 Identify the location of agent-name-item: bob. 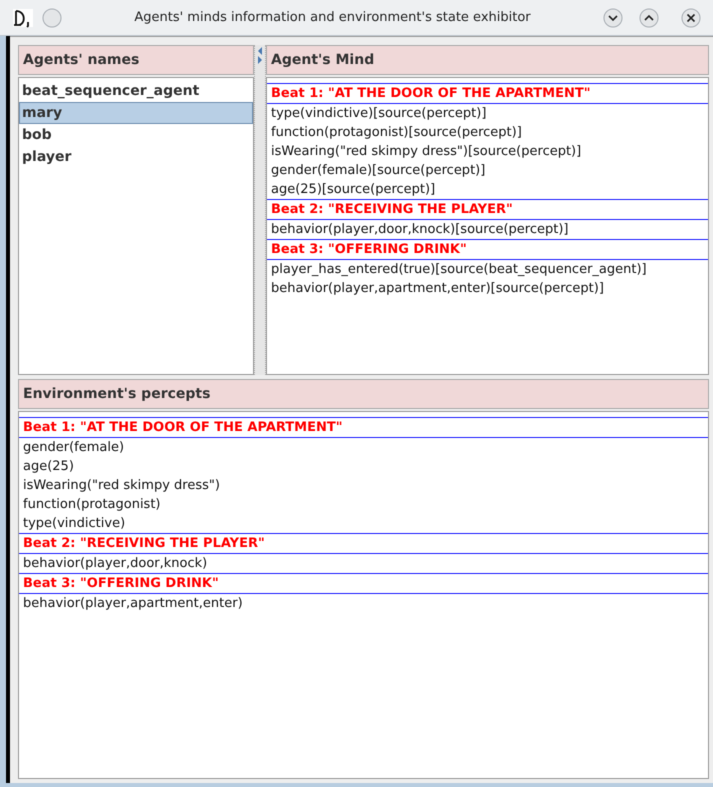
(136, 135).